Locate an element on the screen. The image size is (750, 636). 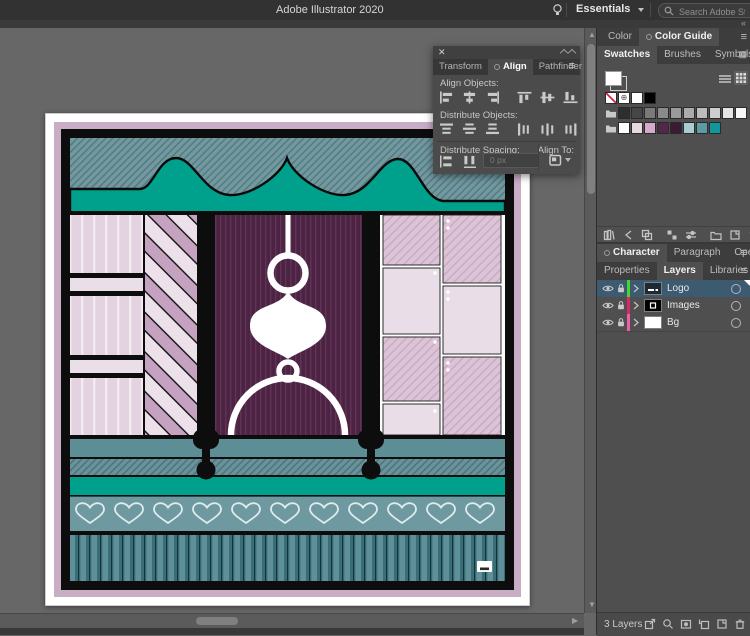
vertical-distribute-center-icon is located at coordinates (469, 129).